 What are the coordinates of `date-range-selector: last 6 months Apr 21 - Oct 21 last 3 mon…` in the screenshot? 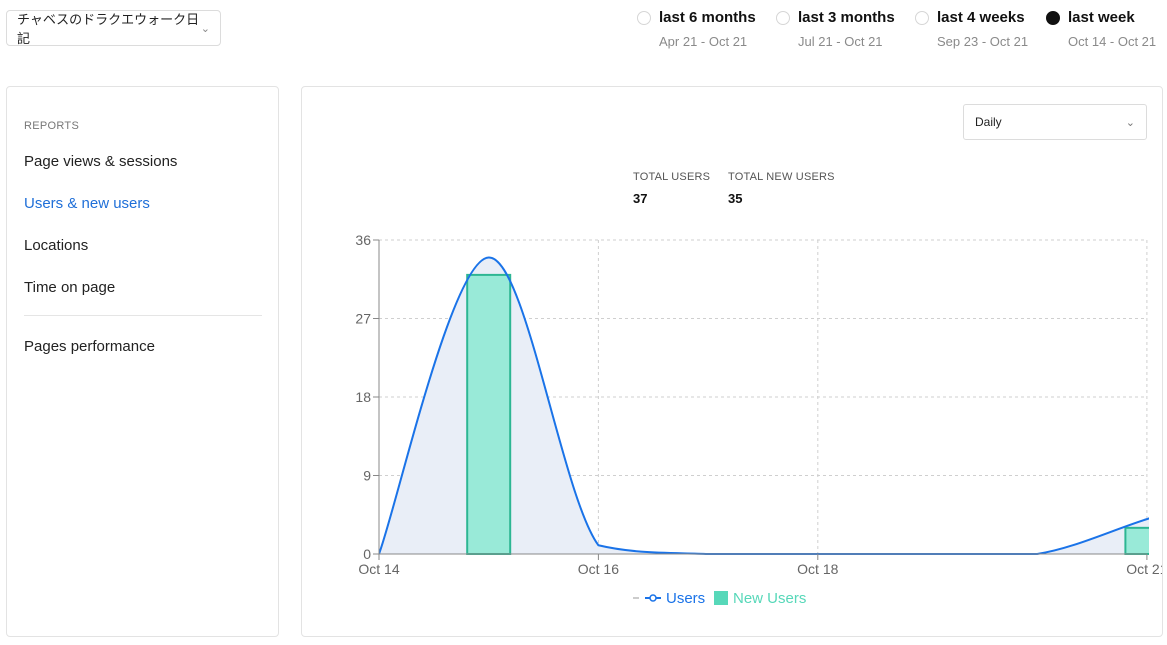 It's located at (899, 30).